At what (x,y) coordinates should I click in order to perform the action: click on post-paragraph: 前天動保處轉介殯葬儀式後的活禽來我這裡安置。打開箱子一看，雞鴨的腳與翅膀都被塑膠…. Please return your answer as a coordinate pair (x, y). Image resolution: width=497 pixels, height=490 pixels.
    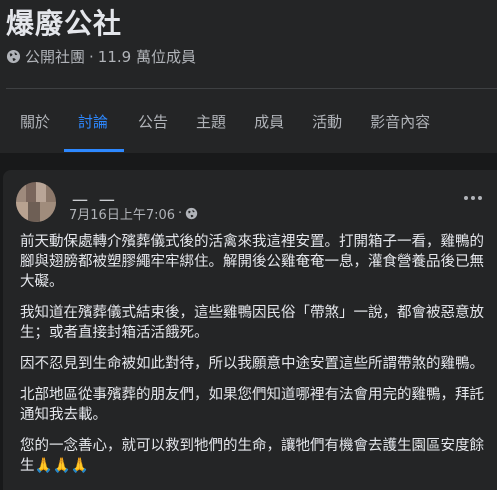
    Looking at the image, I should click on (252, 262).